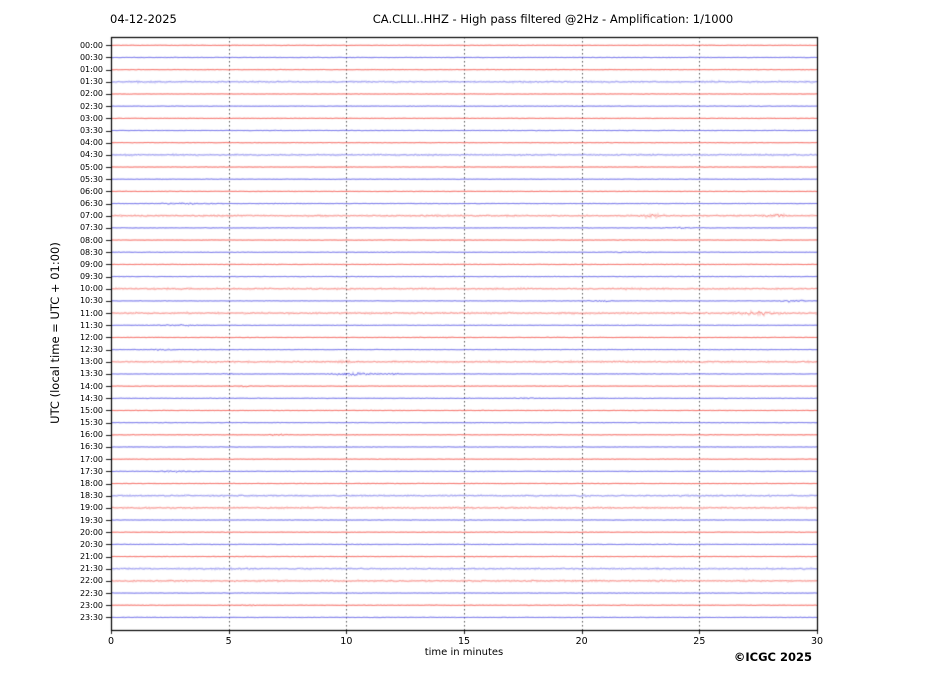 Image resolution: width=927 pixels, height=696 pixels. What do you see at coordinates (91, 337) in the screenshot?
I see `y-tick-label: 12:00` at bounding box center [91, 337].